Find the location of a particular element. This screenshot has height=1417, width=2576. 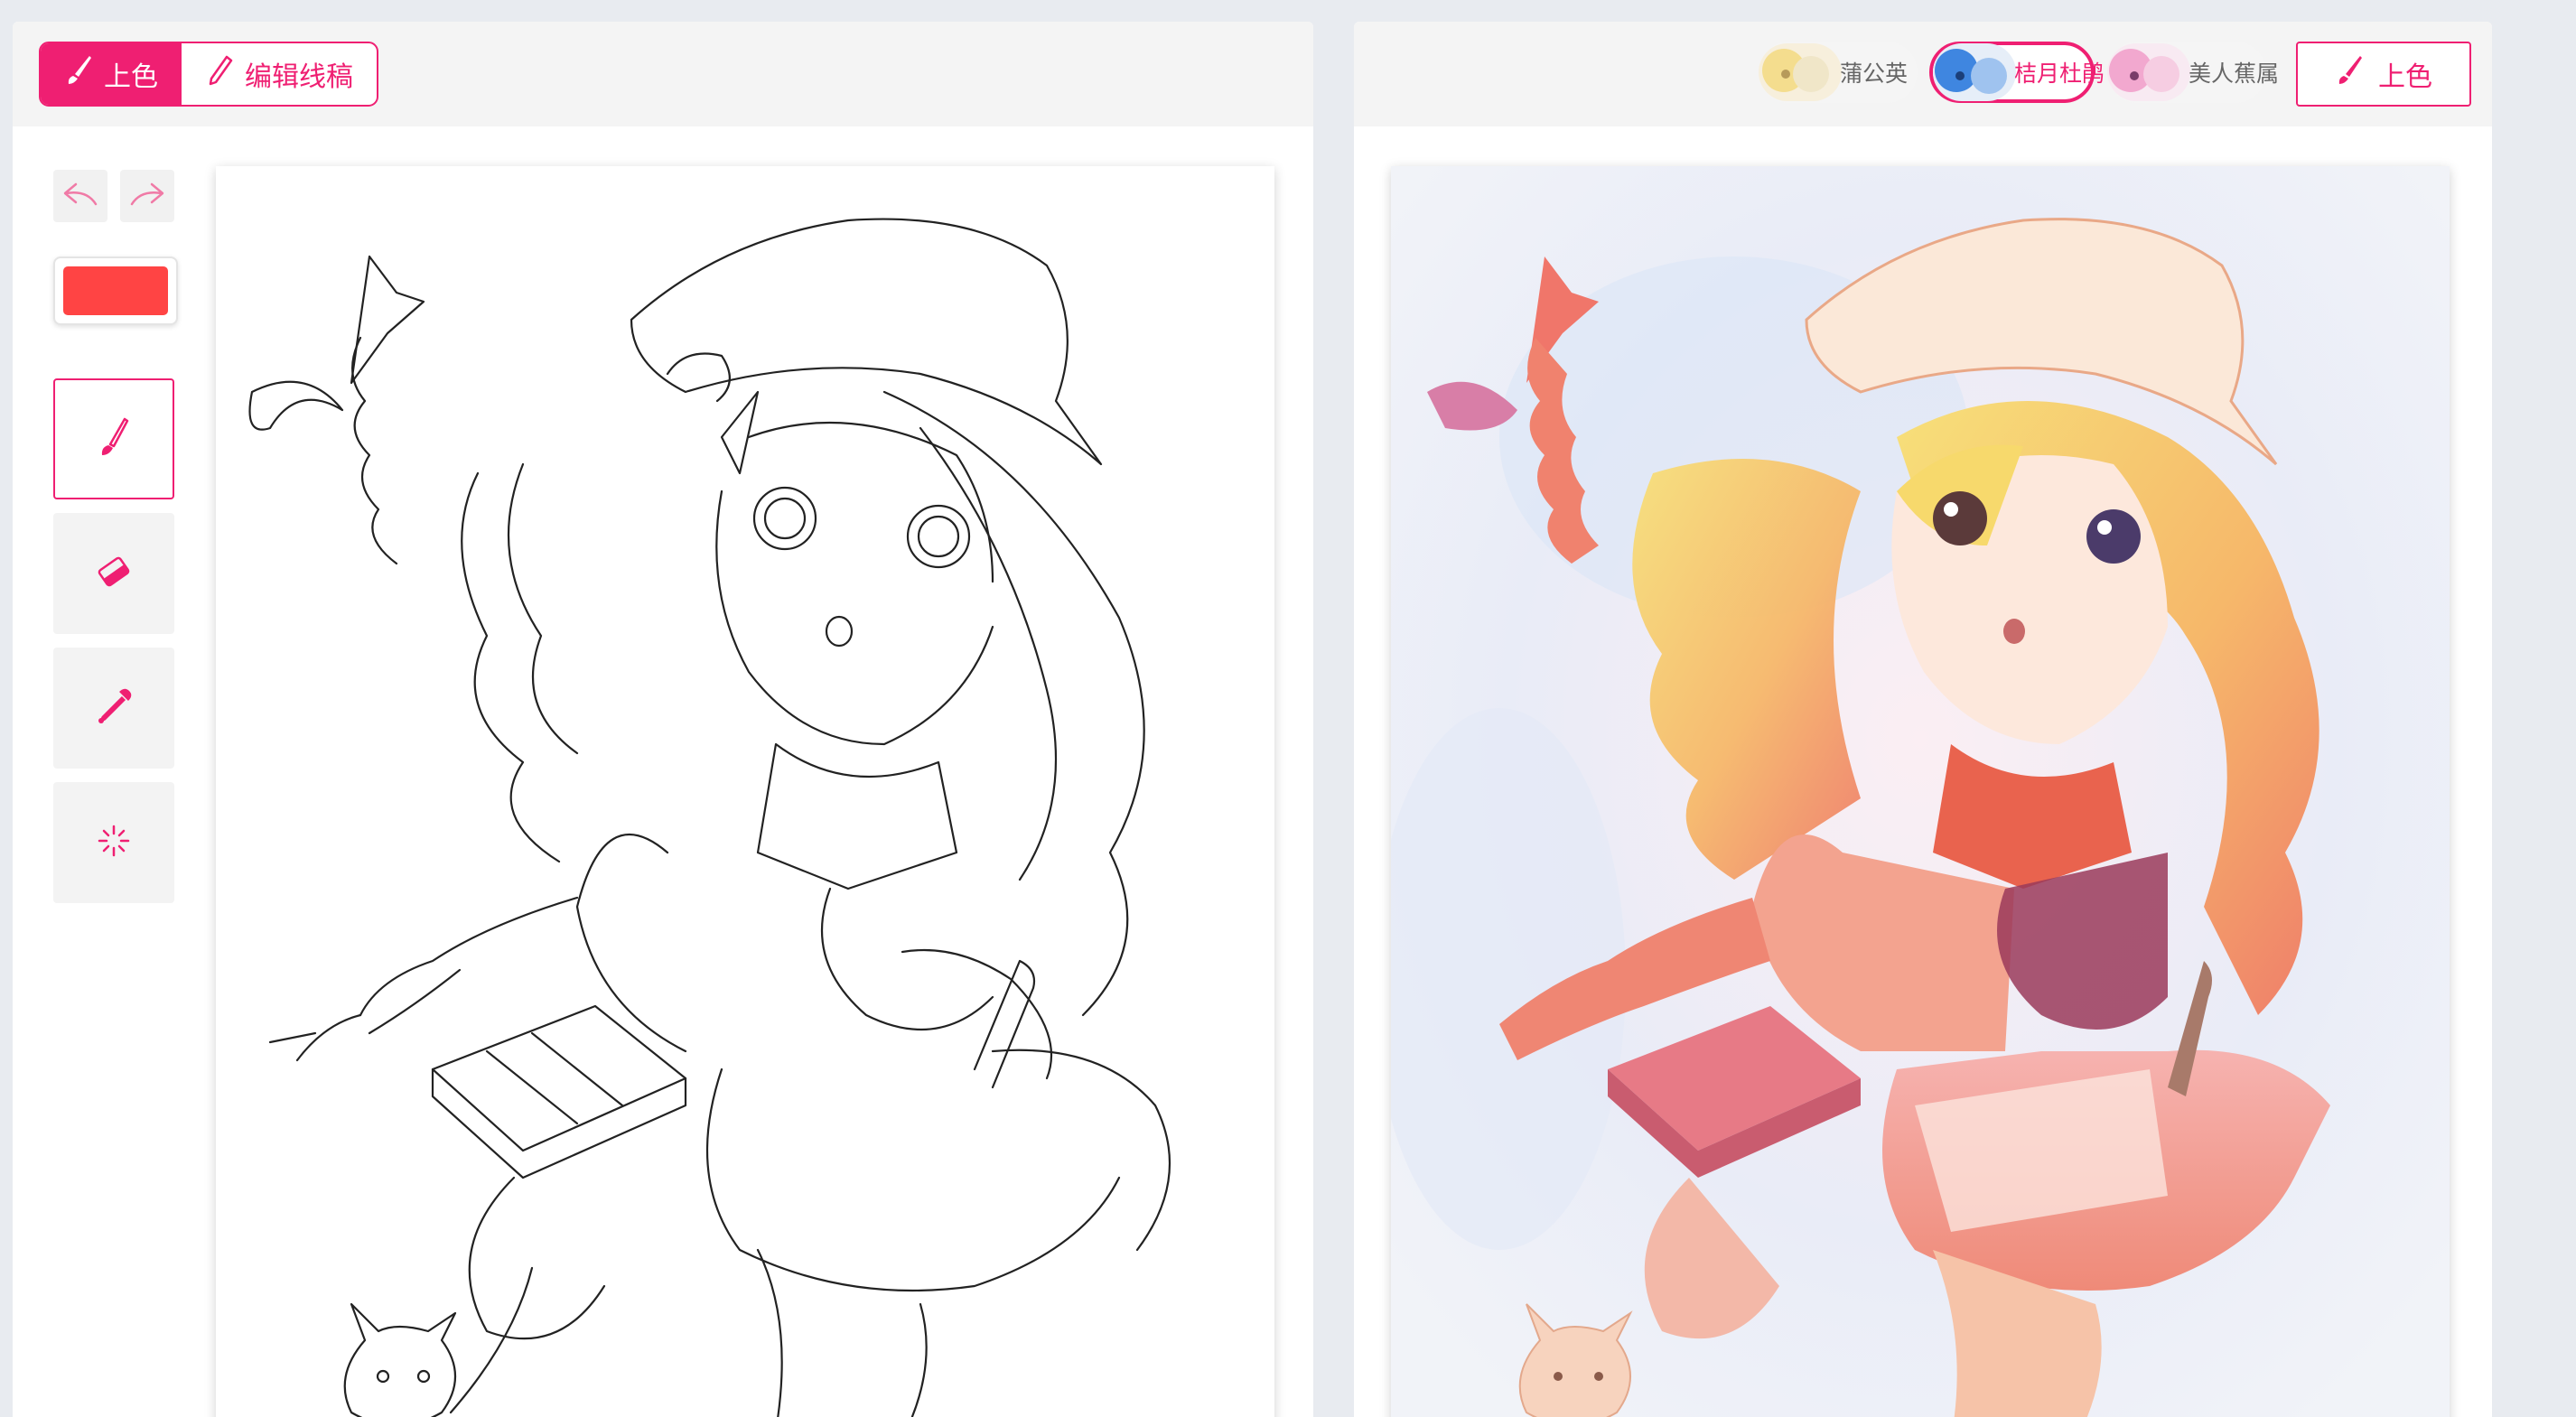

mode-switch: 上色 编辑线稿 is located at coordinates (208, 74).